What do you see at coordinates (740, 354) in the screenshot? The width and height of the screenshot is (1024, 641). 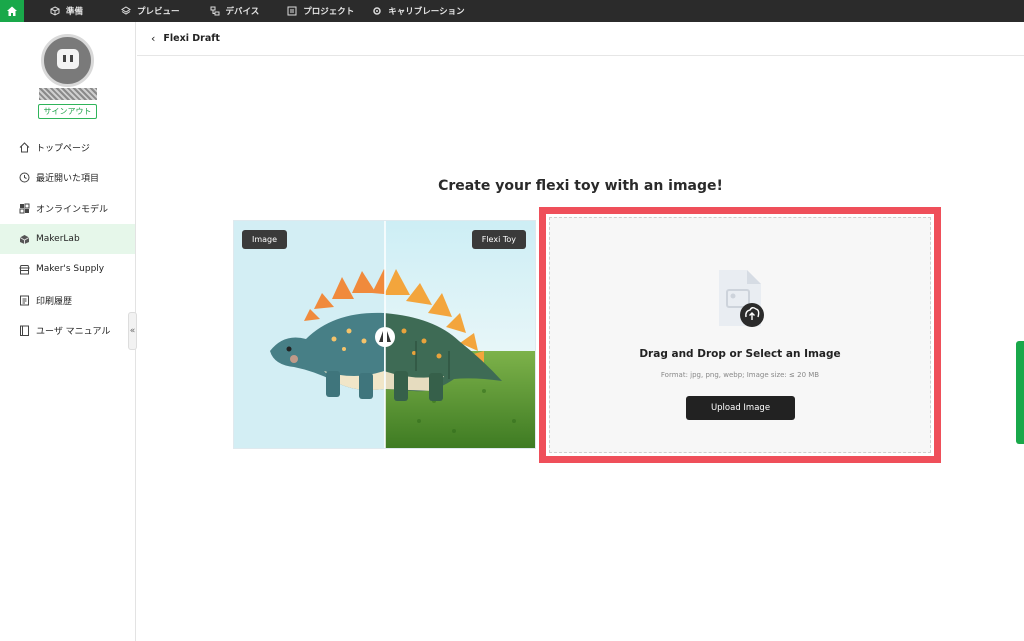 I see `drop-zone-title: Drag and Drop or Select an Image` at bounding box center [740, 354].